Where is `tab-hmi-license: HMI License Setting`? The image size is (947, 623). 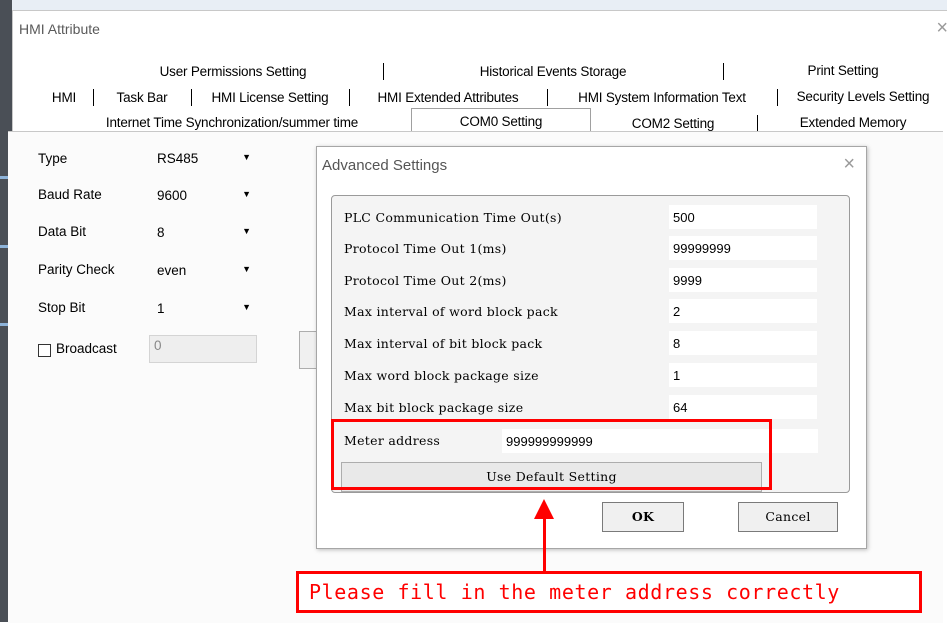 tab-hmi-license: HMI License Setting is located at coordinates (270, 97).